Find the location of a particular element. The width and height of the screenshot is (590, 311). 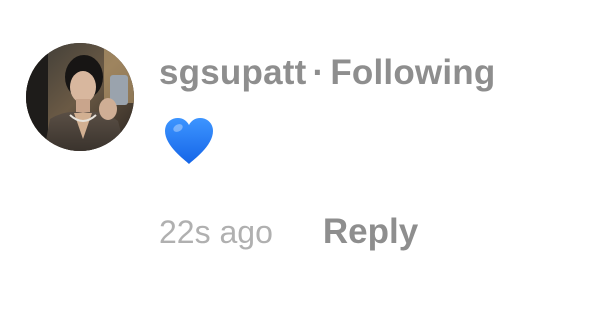

avatar is located at coordinates (80, 97).